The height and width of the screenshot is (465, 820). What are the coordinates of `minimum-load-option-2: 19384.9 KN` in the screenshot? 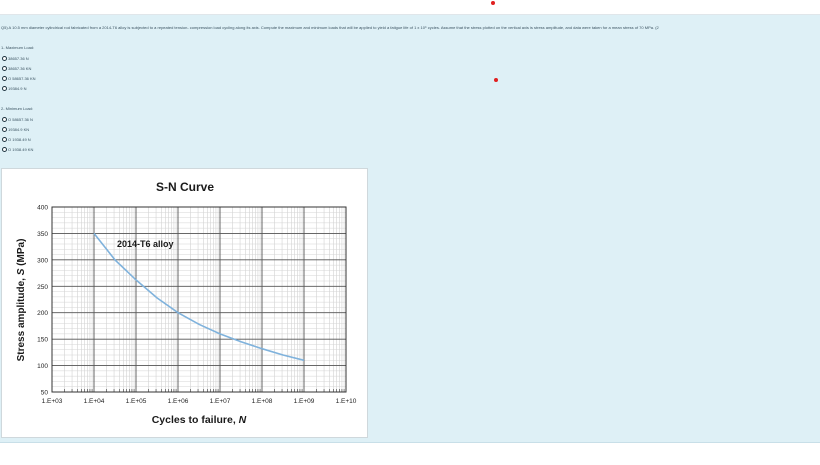 It's located at (15, 129).